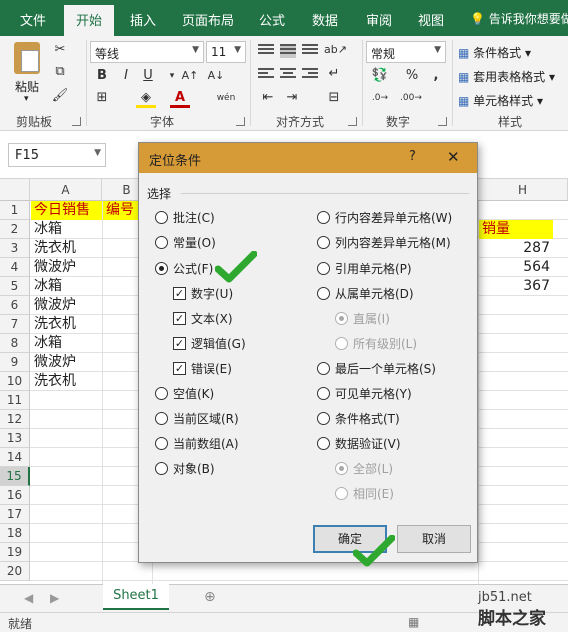 The image size is (568, 632). Describe the element at coordinates (180, 98) in the screenshot. I see `font-color-button: A` at that location.